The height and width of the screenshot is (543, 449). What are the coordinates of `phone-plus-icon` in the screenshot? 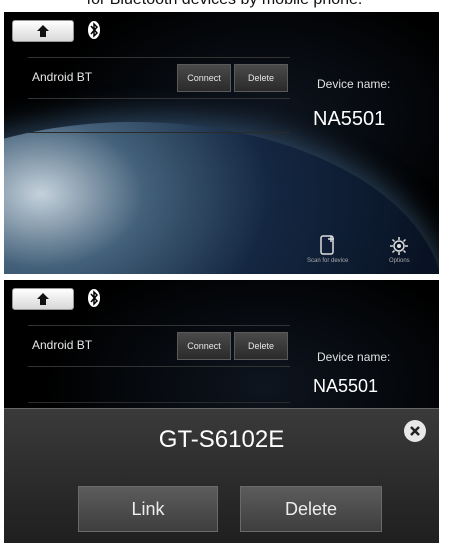 It's located at (326, 245).